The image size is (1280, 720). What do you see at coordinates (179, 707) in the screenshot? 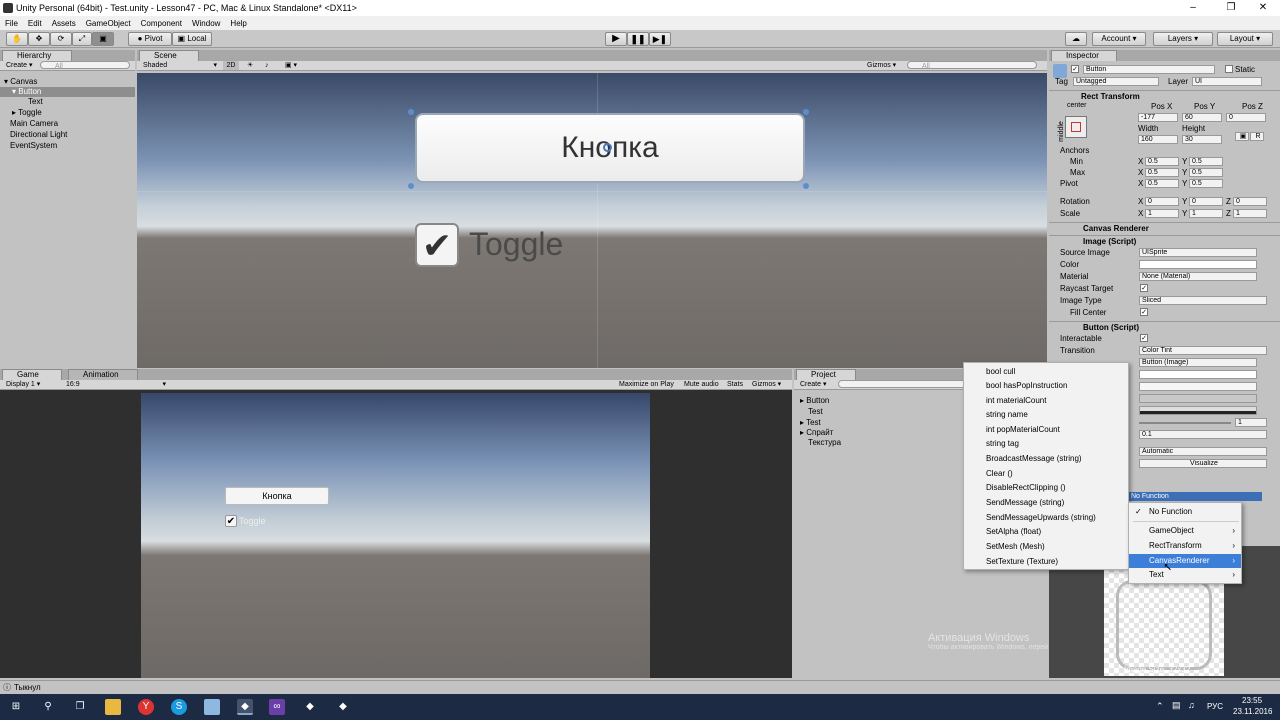
I see `skype-icon: S` at bounding box center [179, 707].